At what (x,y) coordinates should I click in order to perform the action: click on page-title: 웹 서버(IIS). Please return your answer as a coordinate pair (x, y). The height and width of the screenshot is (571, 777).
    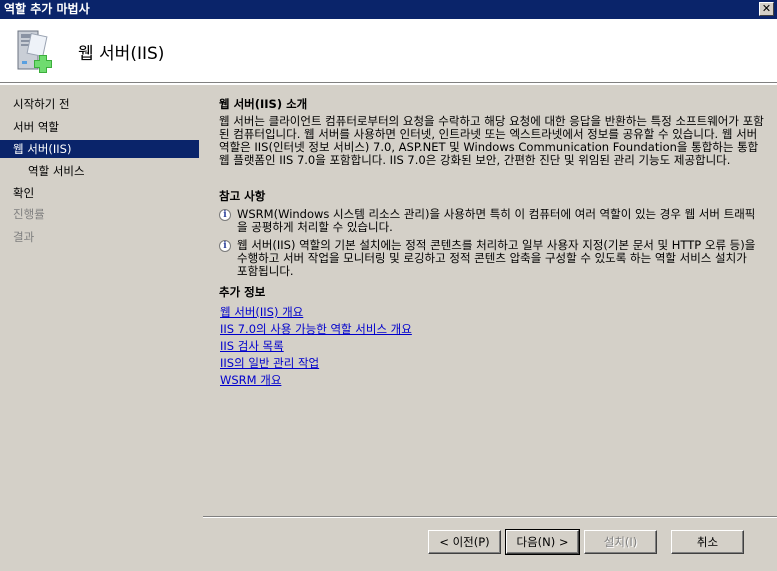
    Looking at the image, I should click on (121, 54).